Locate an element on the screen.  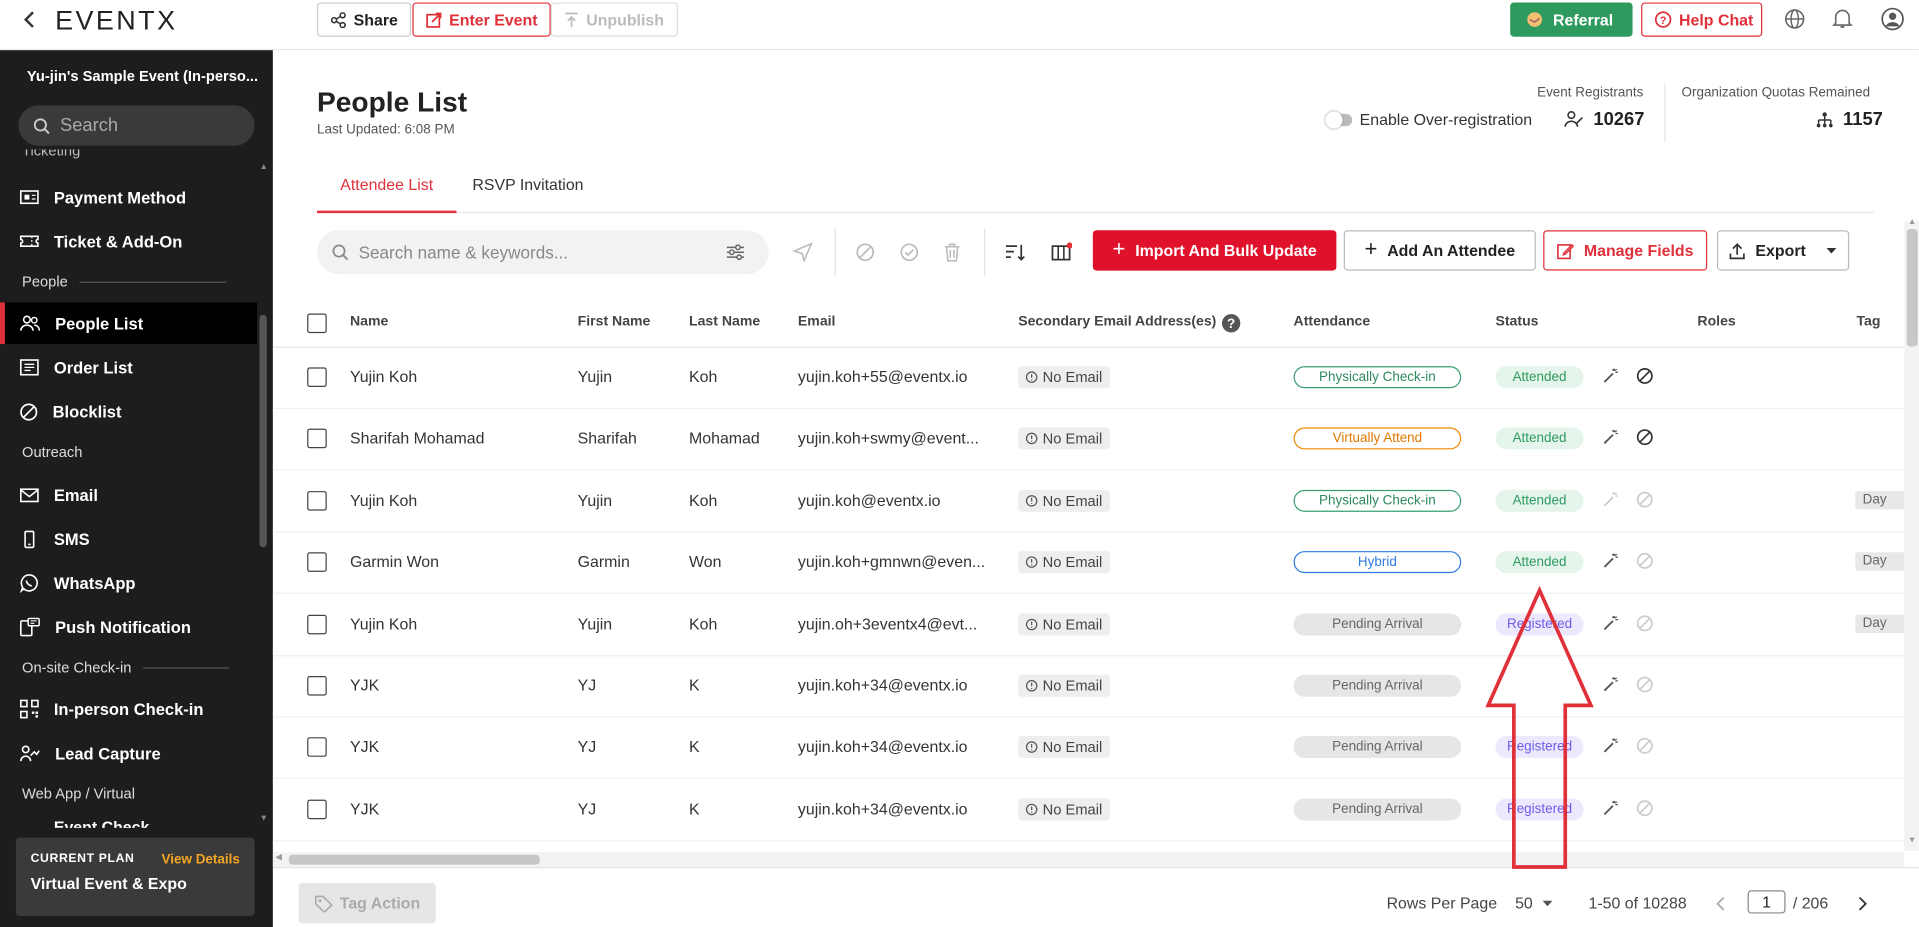
send-icon is located at coordinates (803, 252).